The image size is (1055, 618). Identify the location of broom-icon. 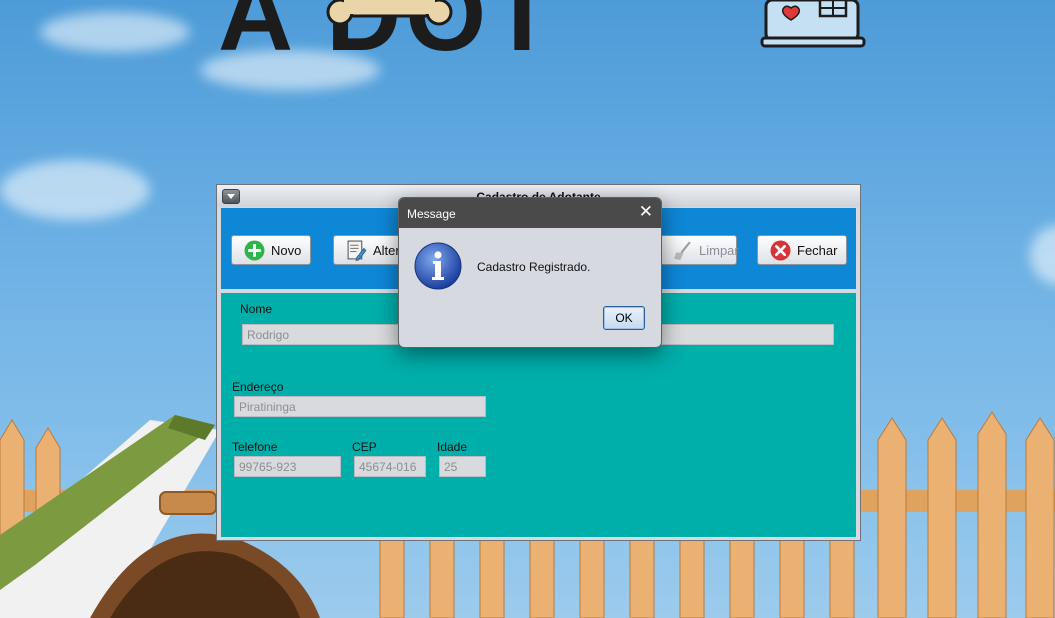
(682, 250).